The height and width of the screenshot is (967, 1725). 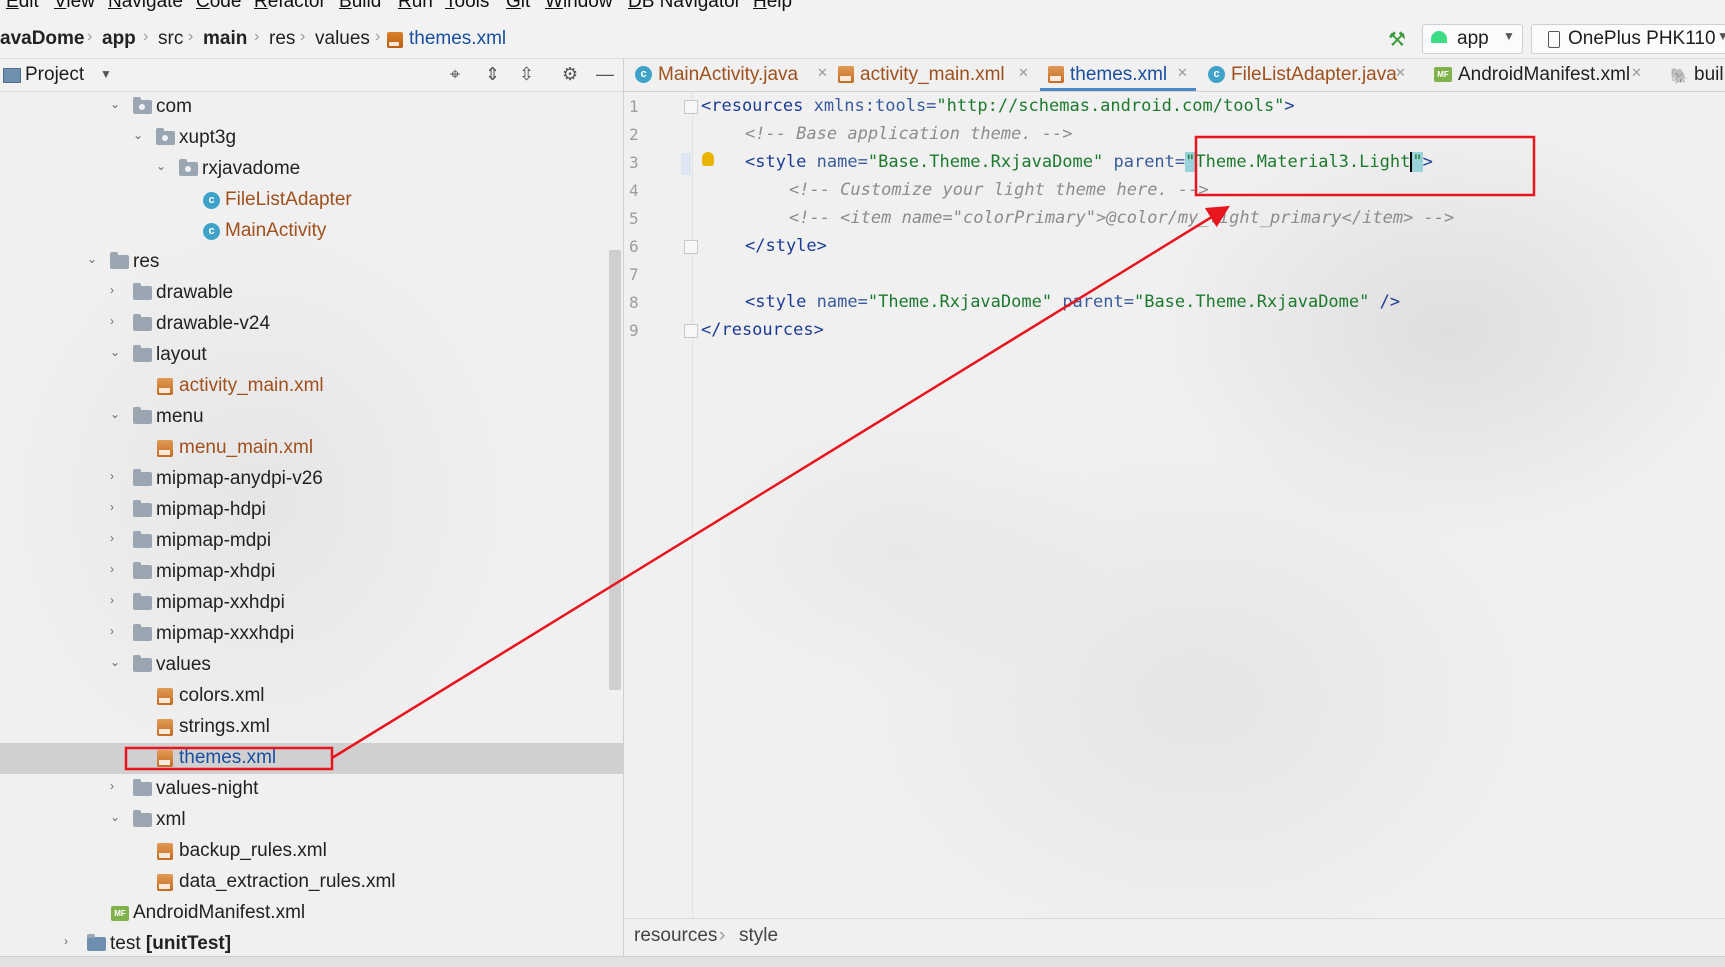 What do you see at coordinates (142, 415) in the screenshot?
I see `folder-icon` at bounding box center [142, 415].